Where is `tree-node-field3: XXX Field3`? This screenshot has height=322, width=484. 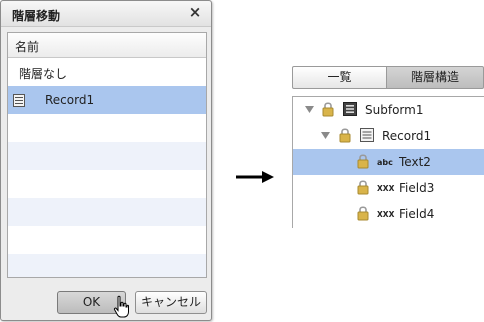
tree-node-field3: XXX Field3 is located at coordinates (388, 188).